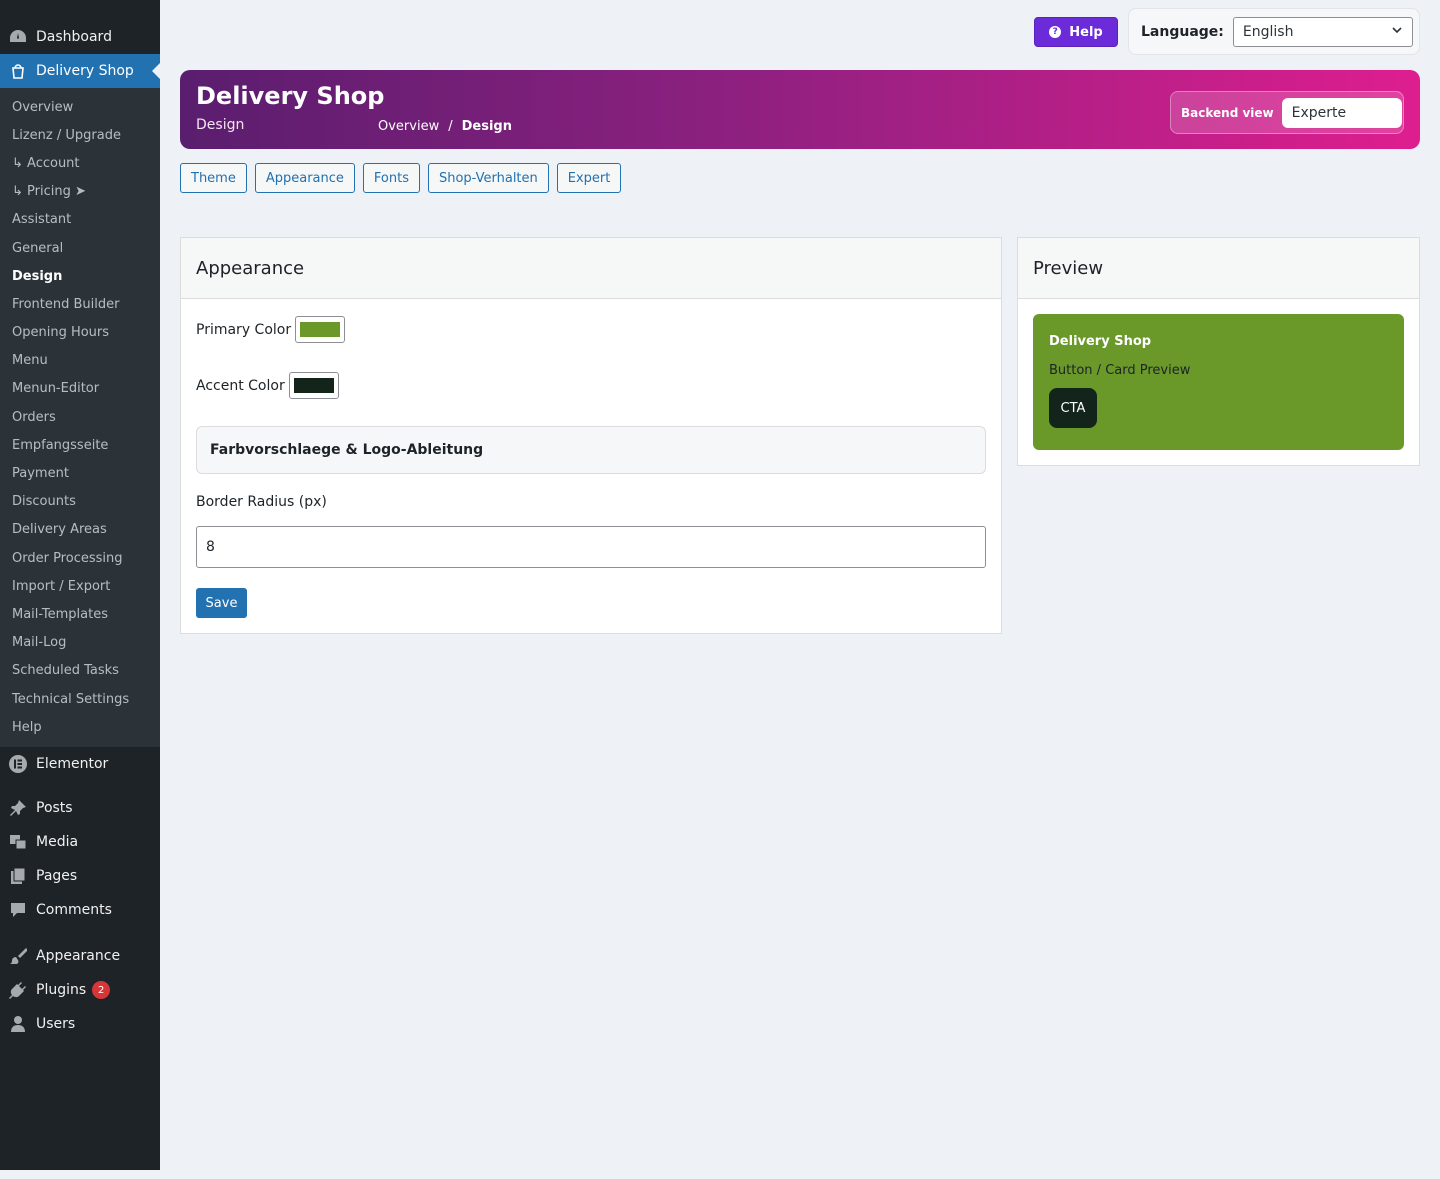 The width and height of the screenshot is (1440, 1179). What do you see at coordinates (80, 389) in the screenshot?
I see `submenu-item: Menun-Editor` at bounding box center [80, 389].